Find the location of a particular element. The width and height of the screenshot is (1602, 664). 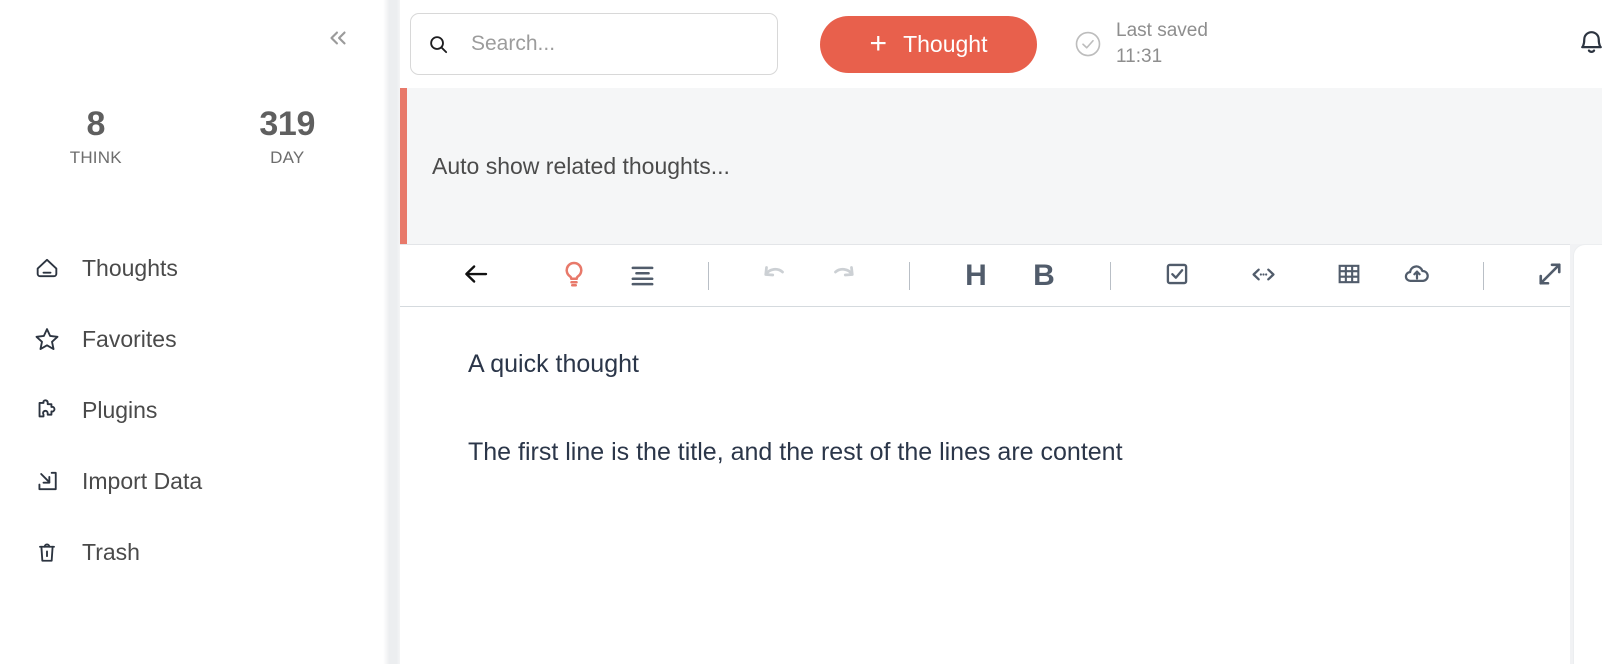

expand-icon is located at coordinates (1550, 275).